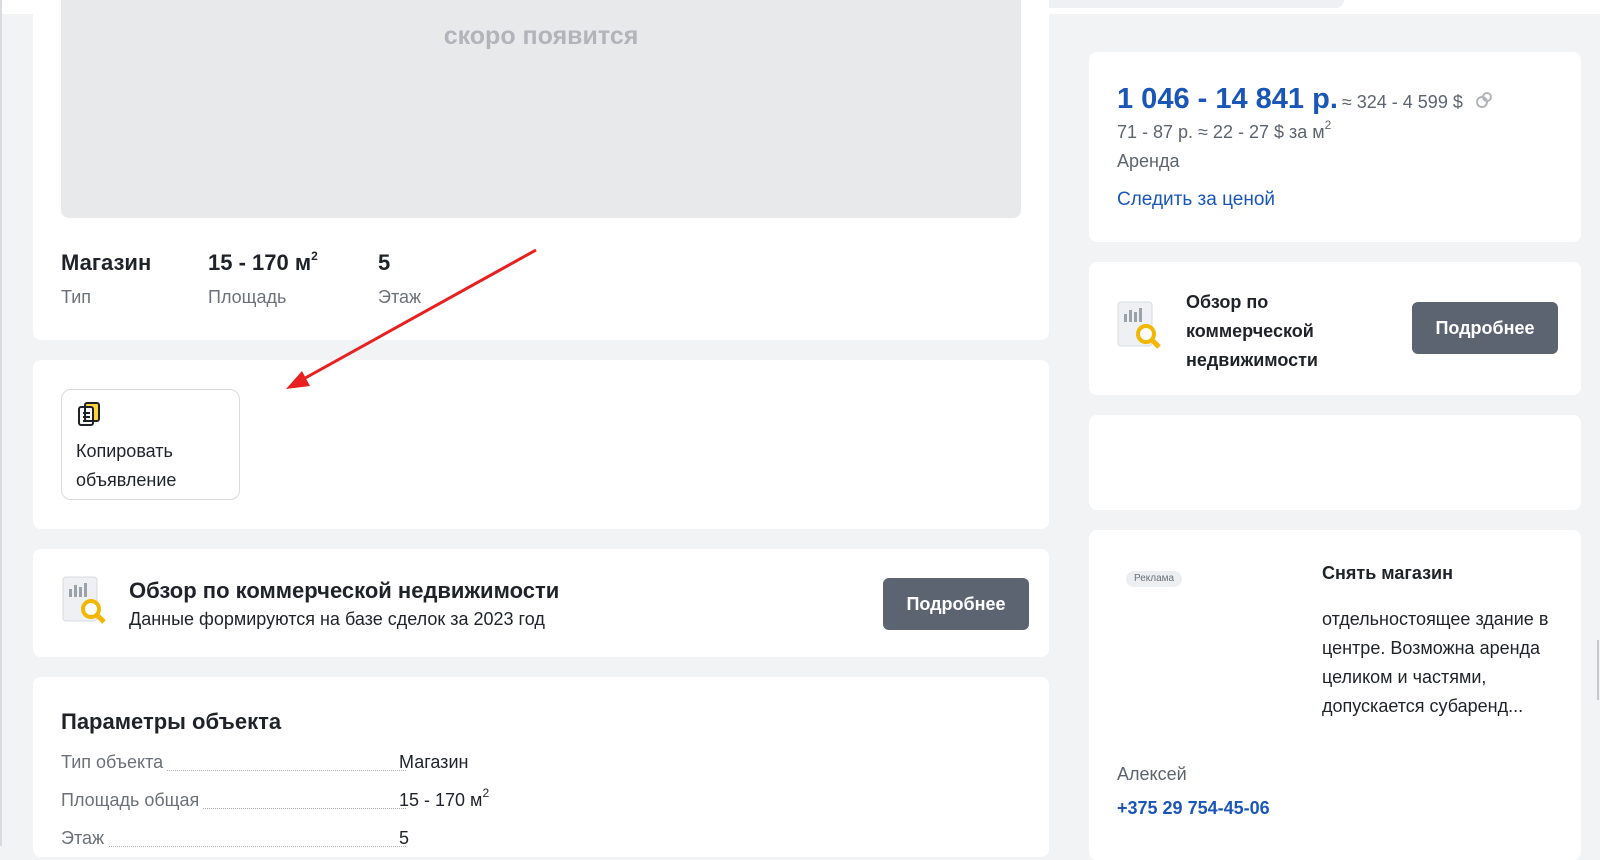 This screenshot has height=860, width=1600. Describe the element at coordinates (1485, 328) in the screenshot. I see `sidebar-overview-details-button: Подробнее` at that location.